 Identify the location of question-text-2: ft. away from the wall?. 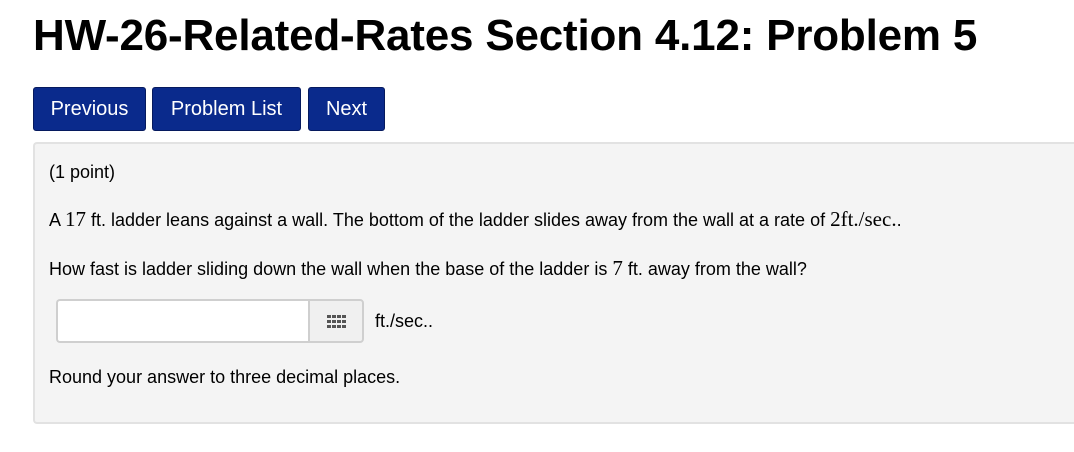
(714, 269).